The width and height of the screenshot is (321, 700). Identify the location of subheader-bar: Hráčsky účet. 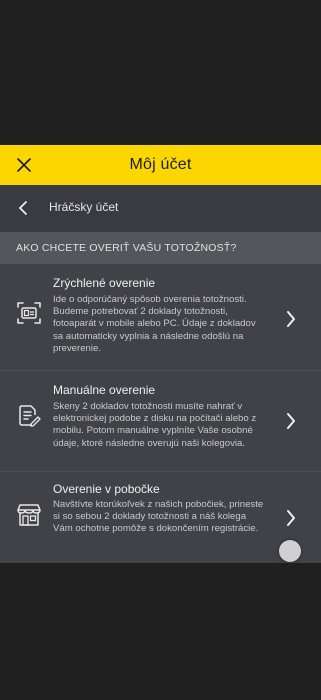
(160, 208).